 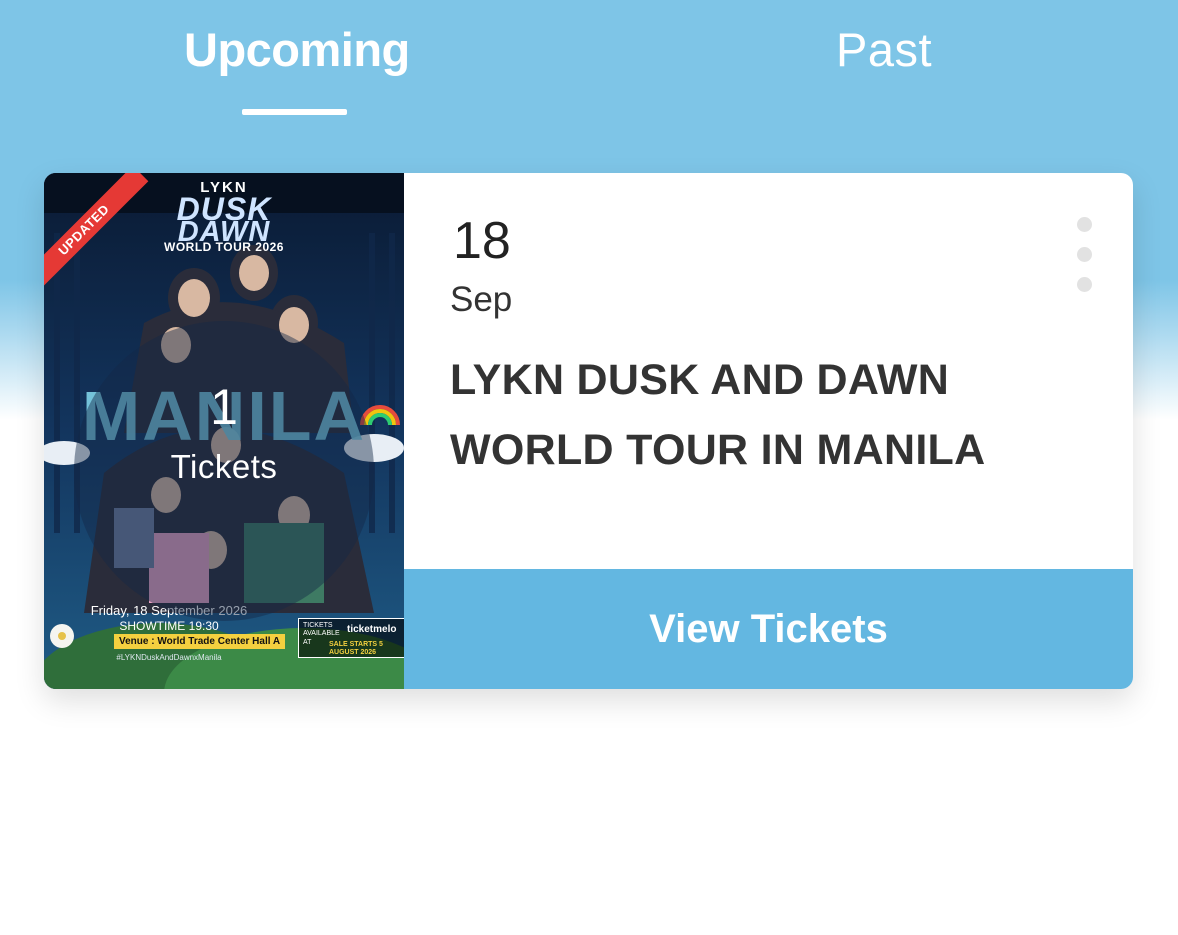 I want to click on active-tab-indicator, so click(x=294, y=112).